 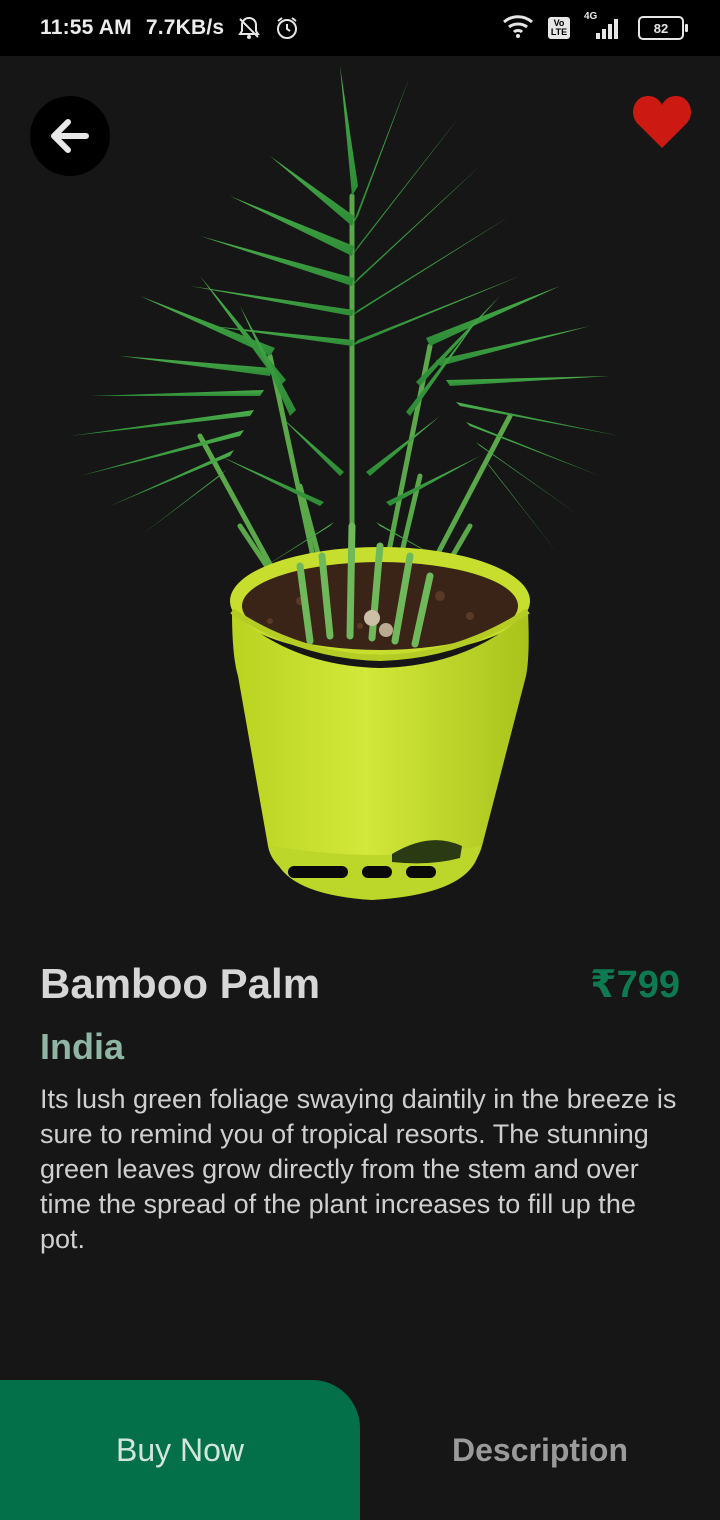 I want to click on bottom-action-bar: Buy Now Description, so click(x=360, y=1450).